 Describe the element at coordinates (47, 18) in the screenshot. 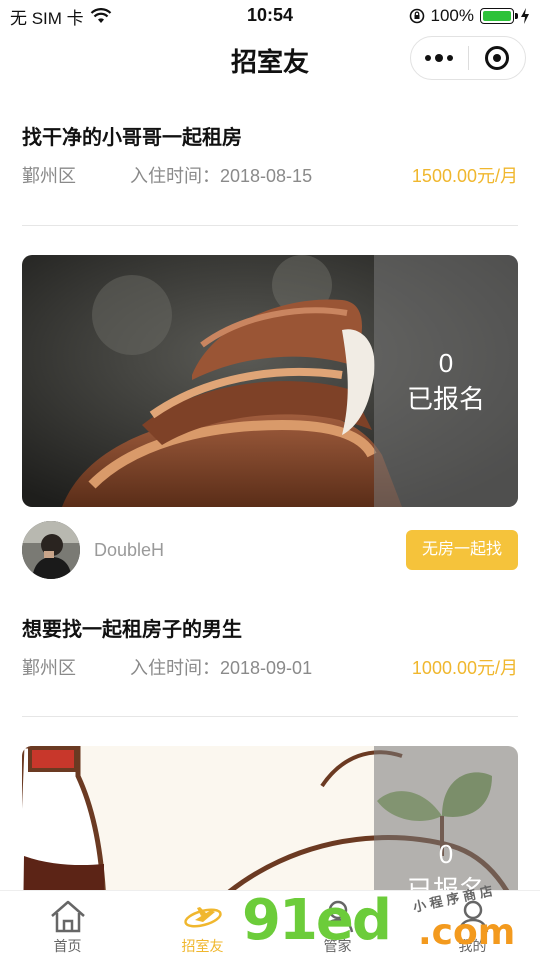

I see `carrier-label: 无 SIM 卡` at that location.